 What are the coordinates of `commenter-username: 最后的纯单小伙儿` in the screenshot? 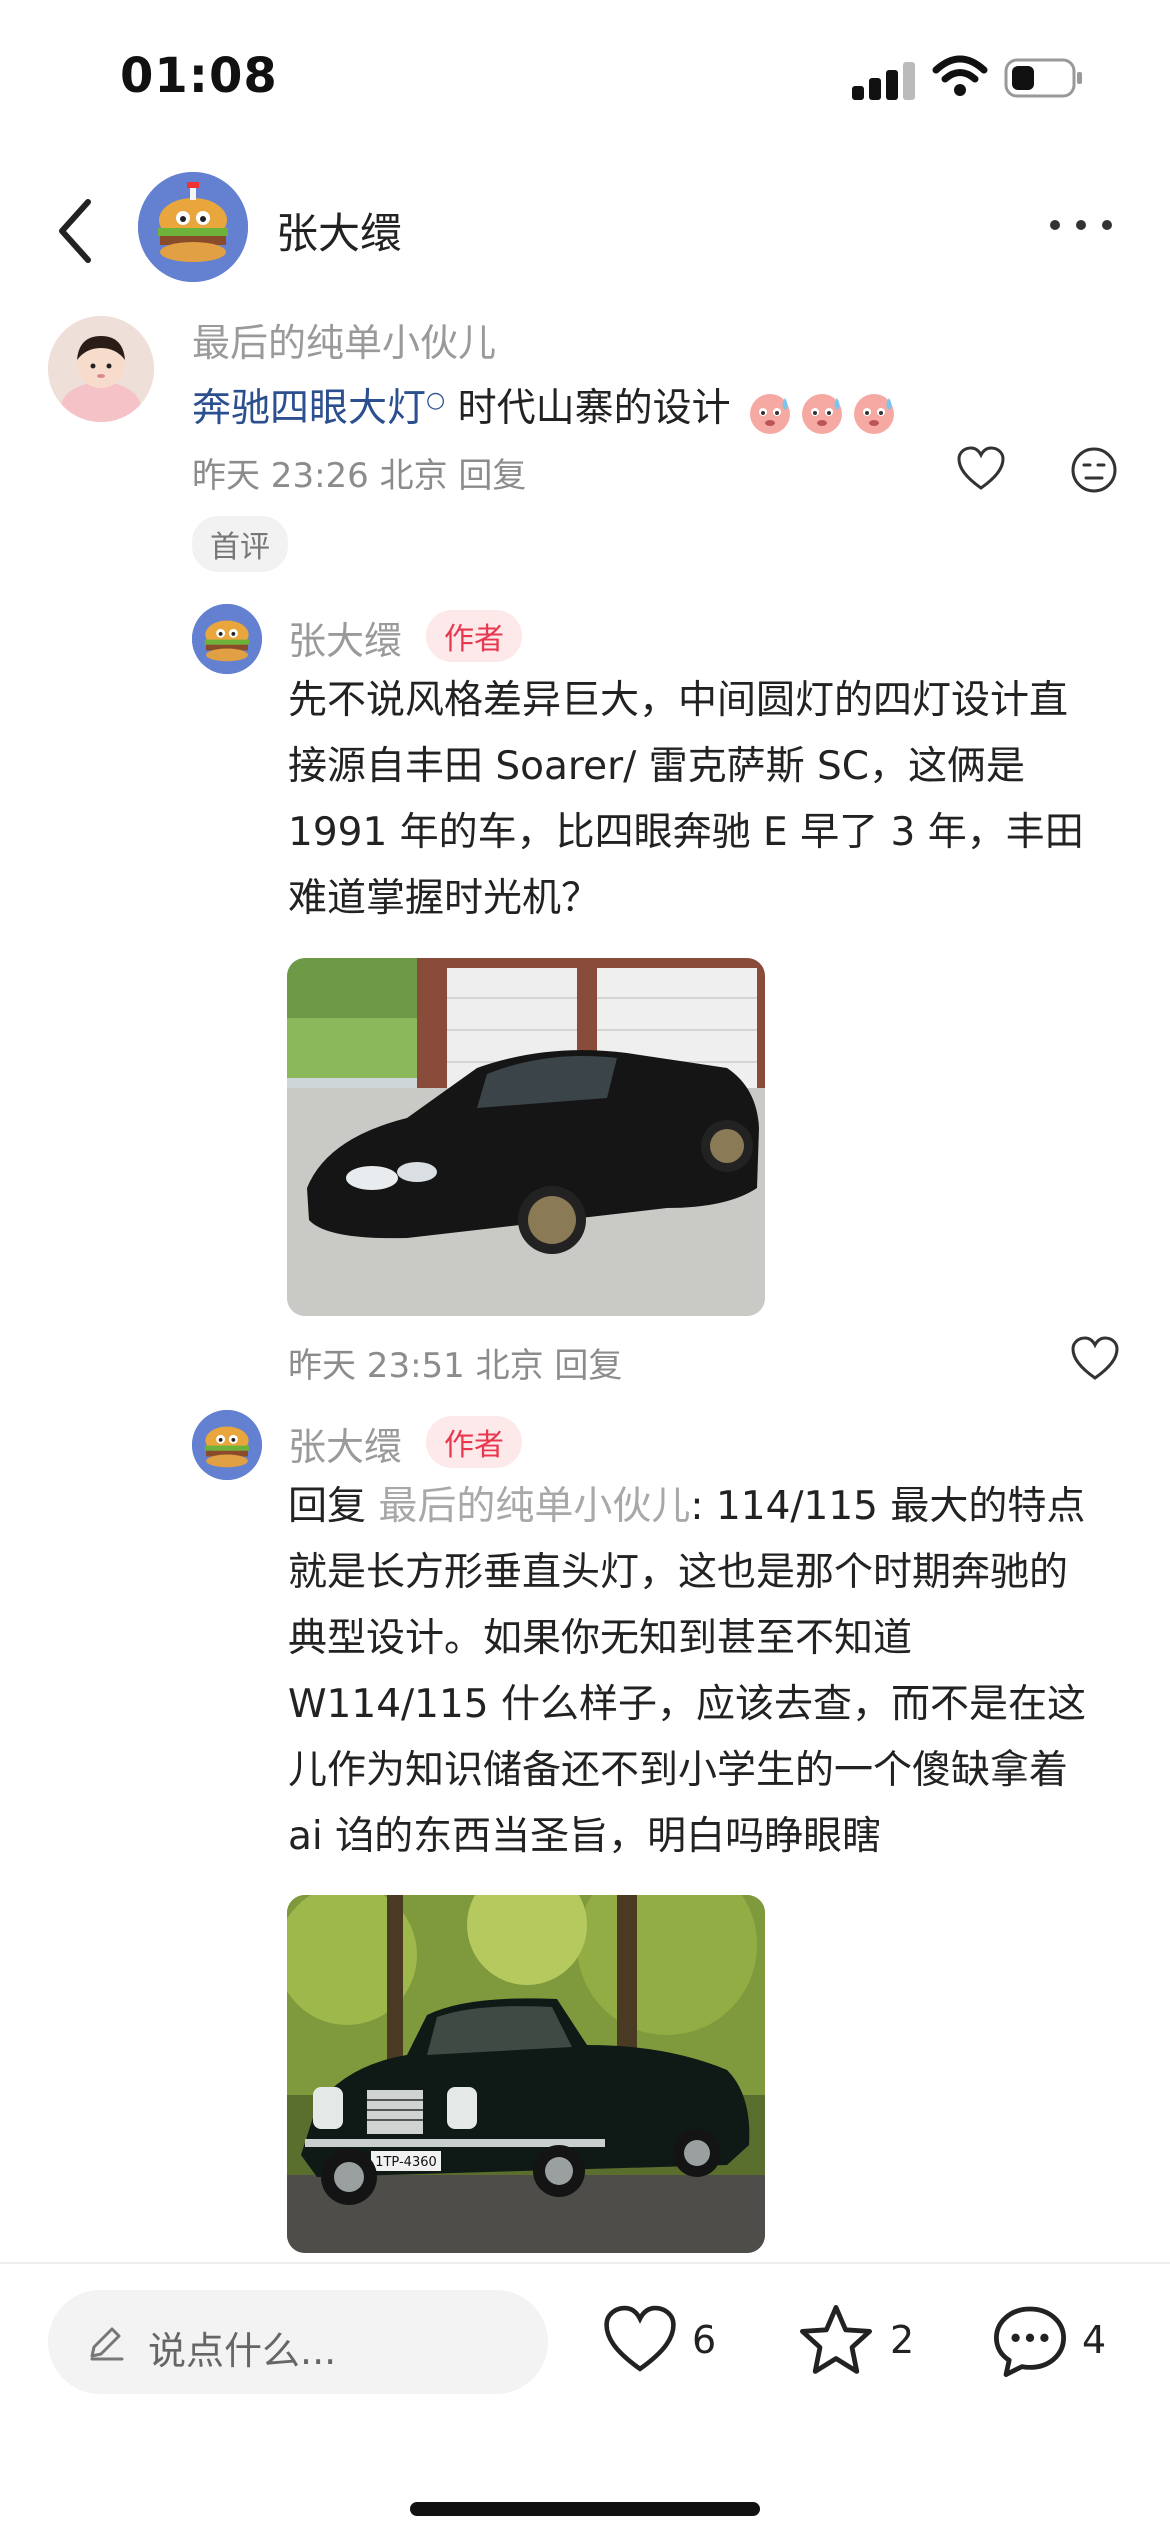 It's located at (344, 339).